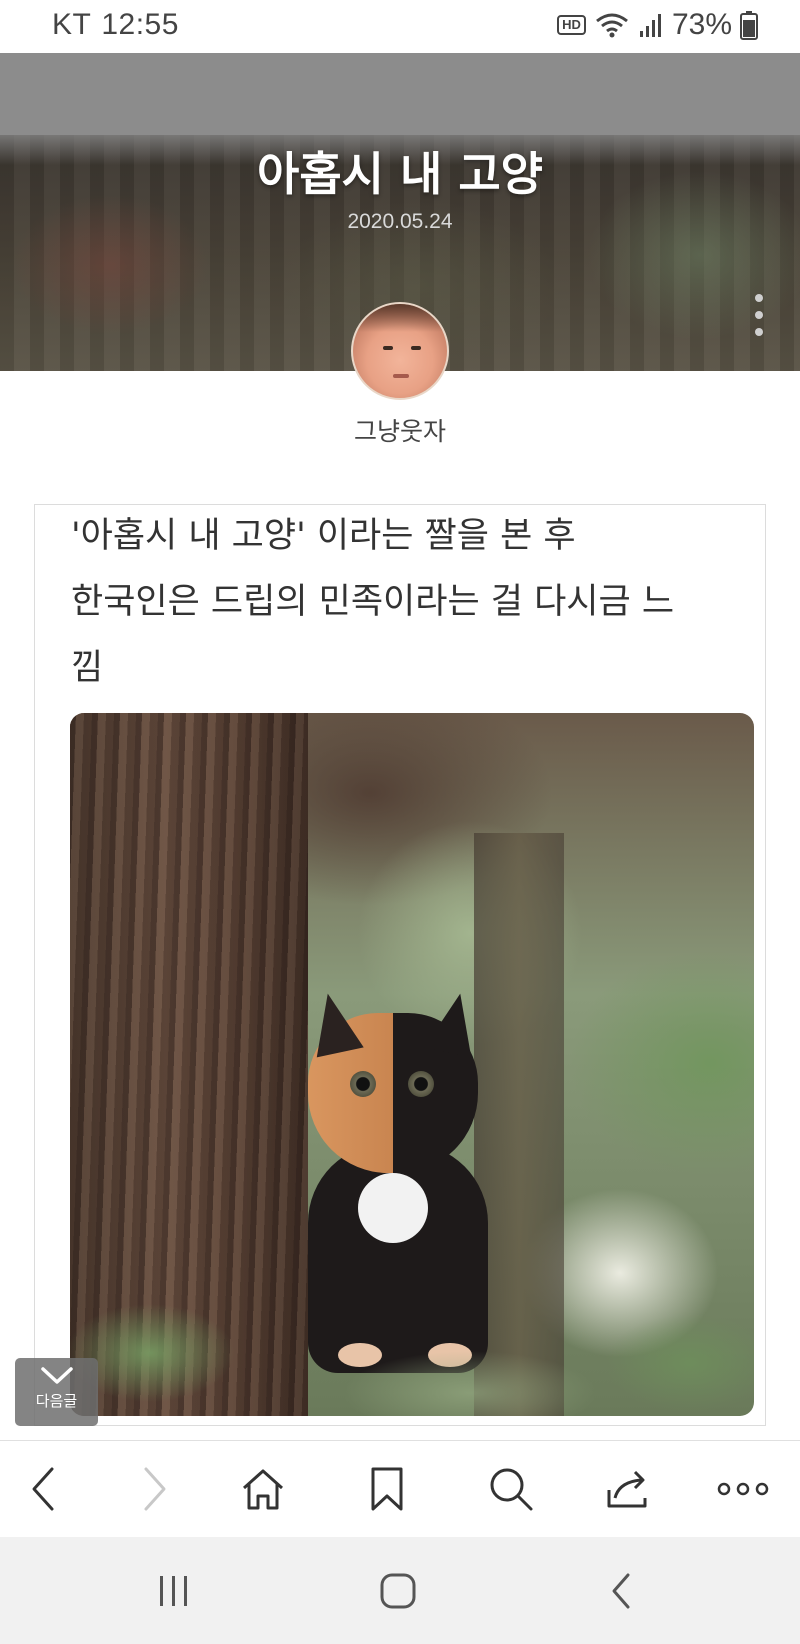  I want to click on forward-button, so click(154, 1489).